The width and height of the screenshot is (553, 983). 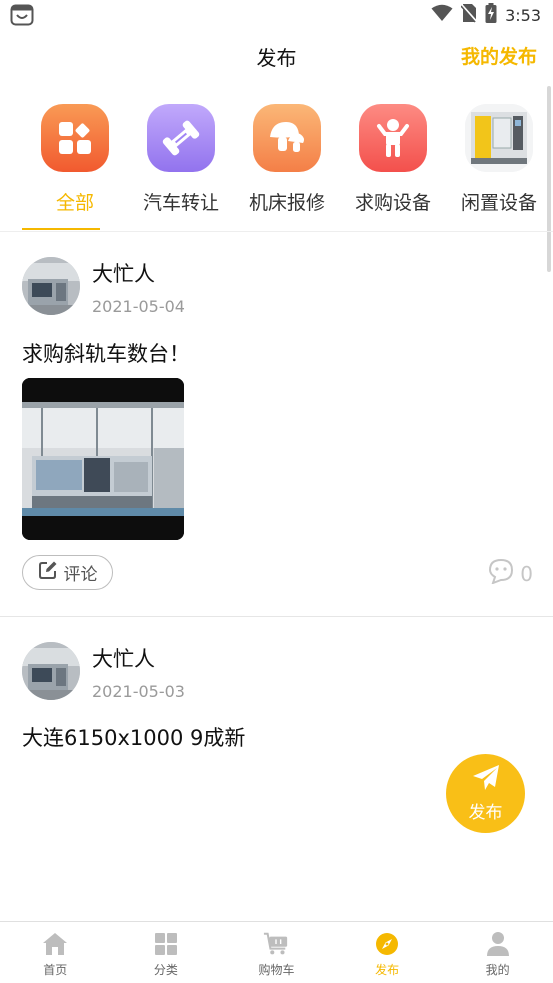 I want to click on category-idle-equipment: 闲置设备, so click(x=499, y=159).